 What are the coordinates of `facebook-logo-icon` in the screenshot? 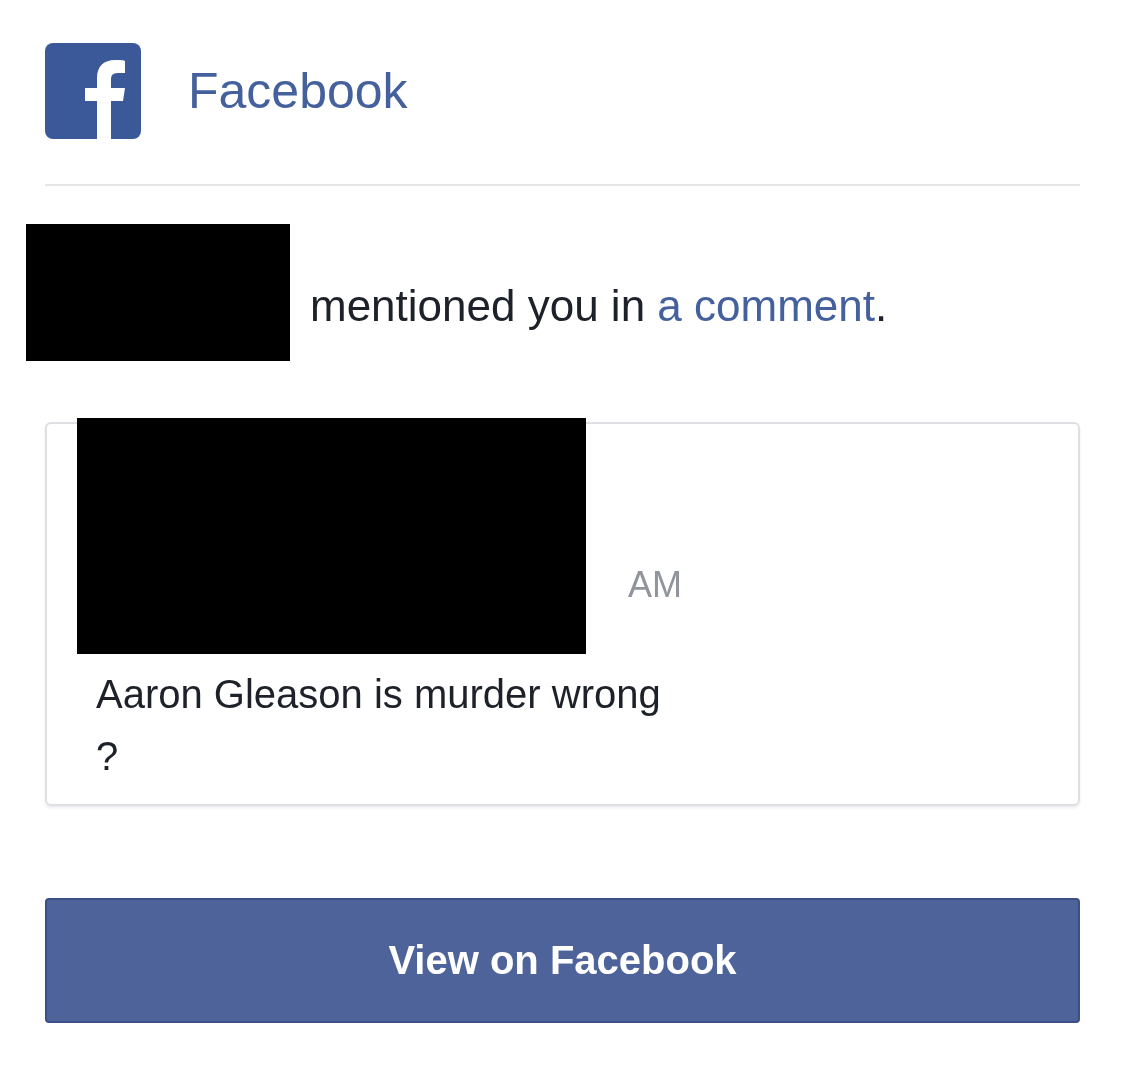 It's located at (93, 91).